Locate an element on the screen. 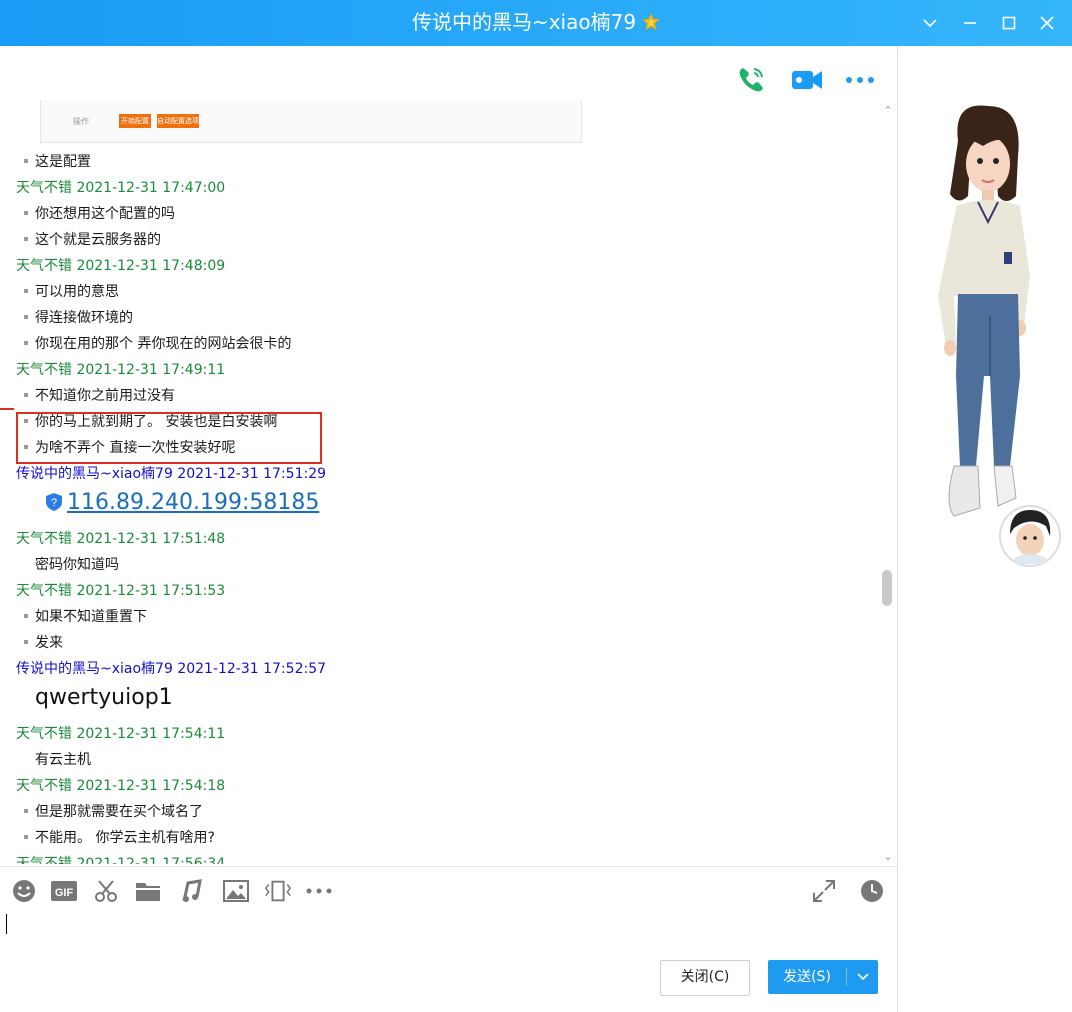 Image resolution: width=1072 pixels, height=1012 pixels. message-body: 你还想用这个配置的吗 is located at coordinates (105, 214).